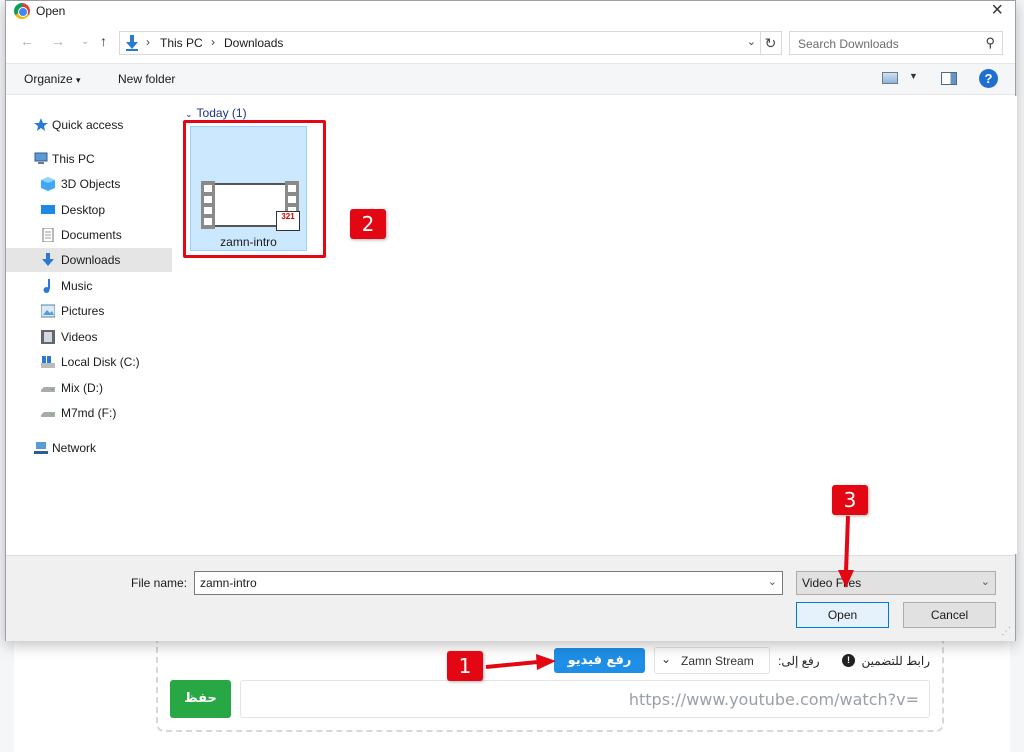 The height and width of the screenshot is (752, 1024). What do you see at coordinates (159, 583) in the screenshot?
I see `file-name-label: File name:` at bounding box center [159, 583].